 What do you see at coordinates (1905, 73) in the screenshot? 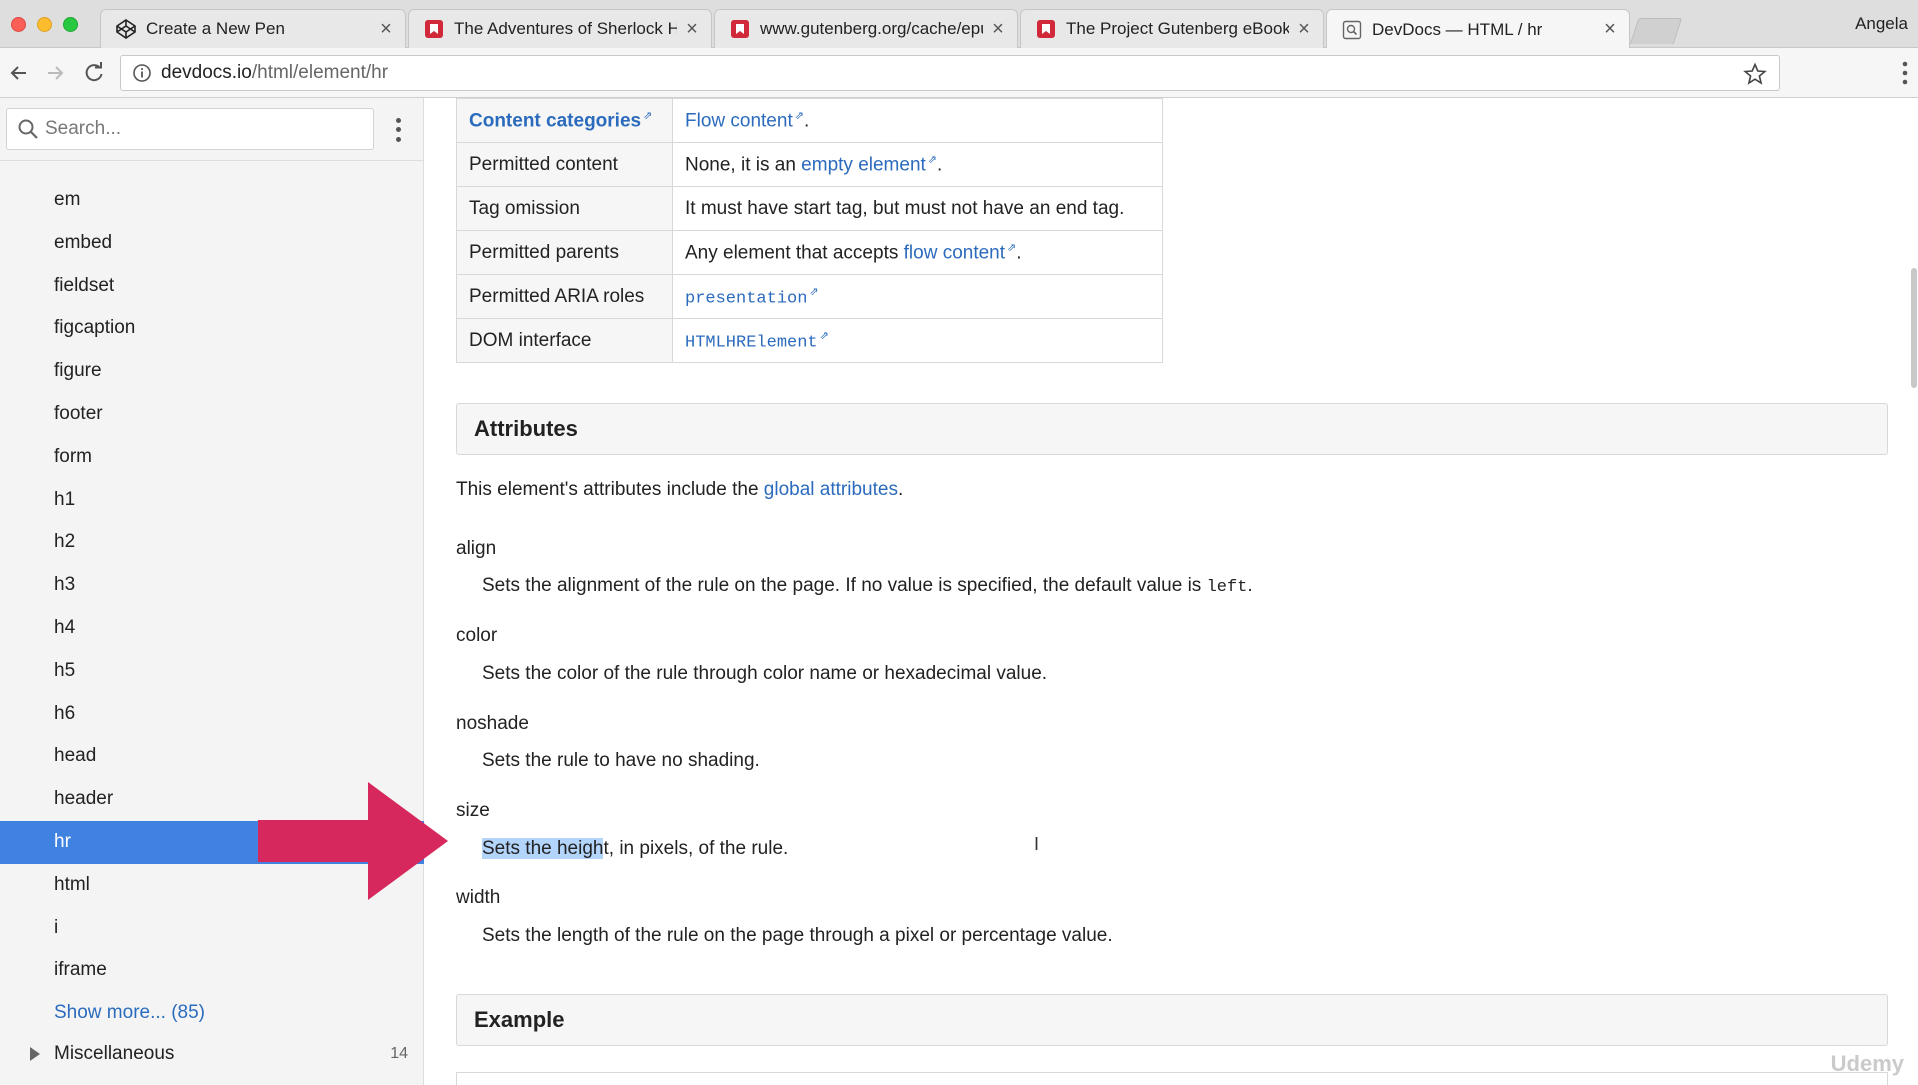
I see `browser-menu-icon` at bounding box center [1905, 73].